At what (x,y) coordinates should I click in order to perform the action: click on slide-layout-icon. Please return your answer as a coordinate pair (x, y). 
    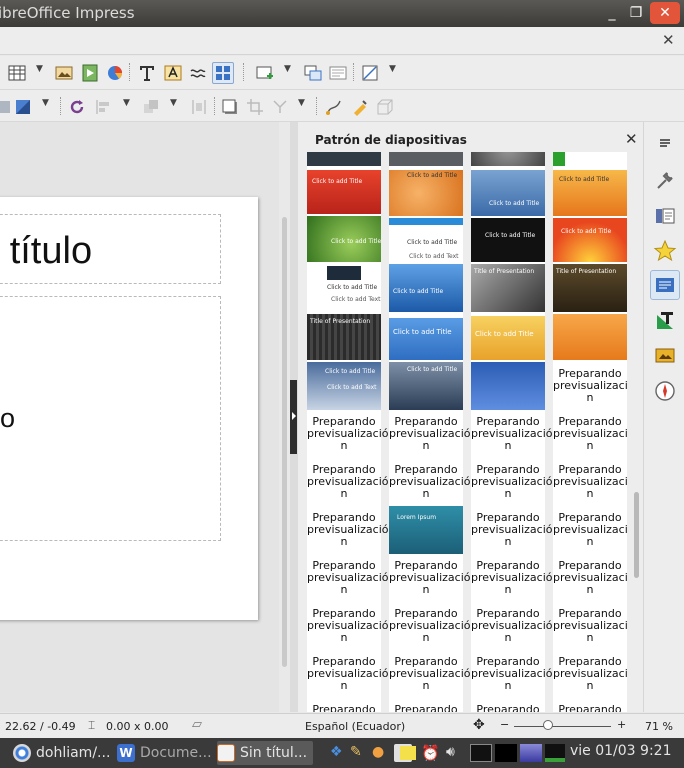
    Looking at the image, I should click on (338, 73).